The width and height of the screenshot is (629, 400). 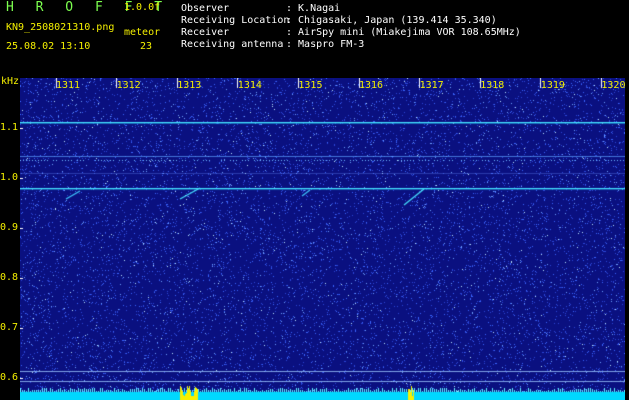 I want to click on receiver-label: Receiver, so click(x=205, y=32).